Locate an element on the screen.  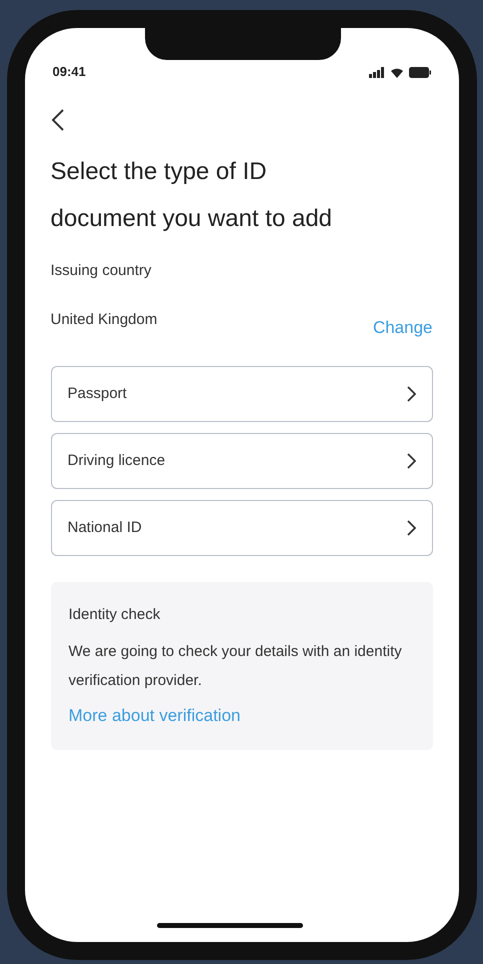
back-button is located at coordinates (57, 120).